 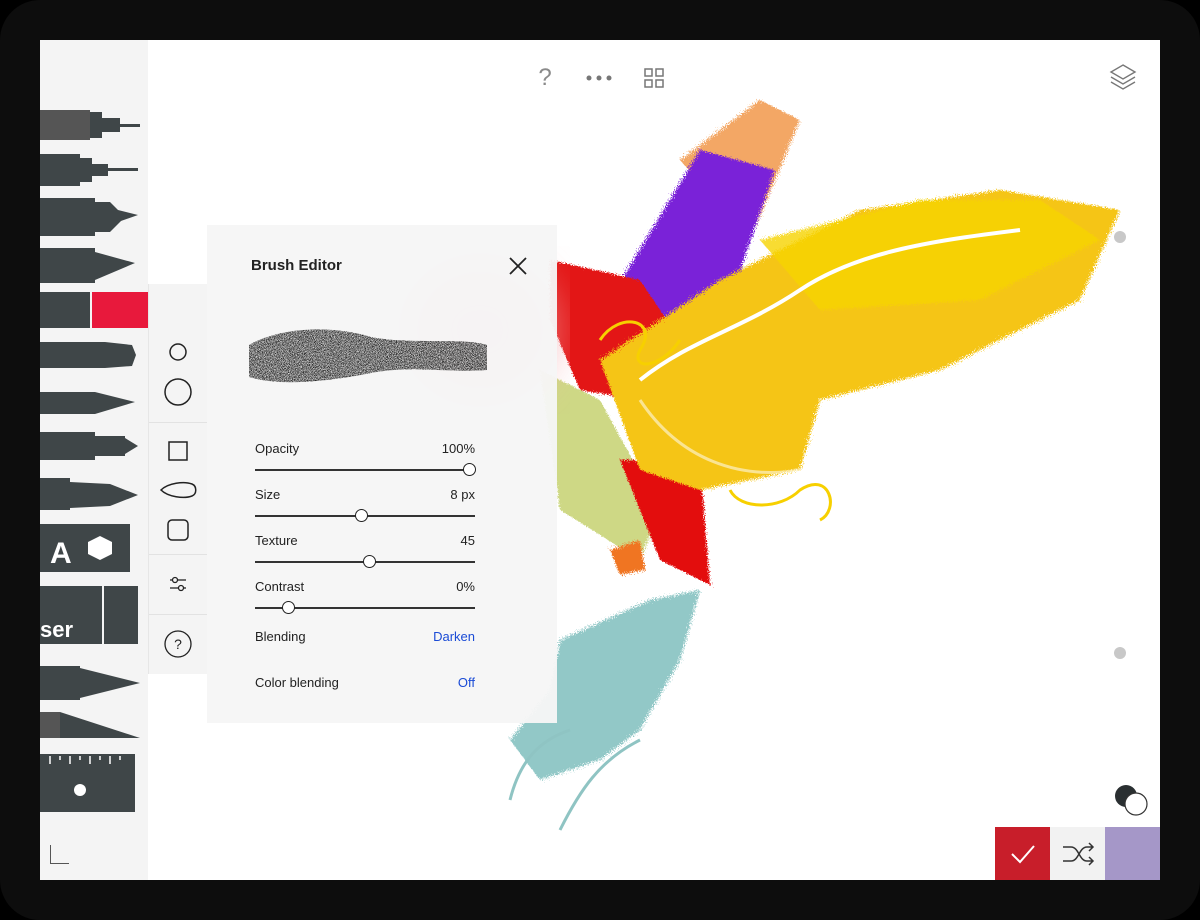 What do you see at coordinates (518, 266) in the screenshot?
I see `close-icon` at bounding box center [518, 266].